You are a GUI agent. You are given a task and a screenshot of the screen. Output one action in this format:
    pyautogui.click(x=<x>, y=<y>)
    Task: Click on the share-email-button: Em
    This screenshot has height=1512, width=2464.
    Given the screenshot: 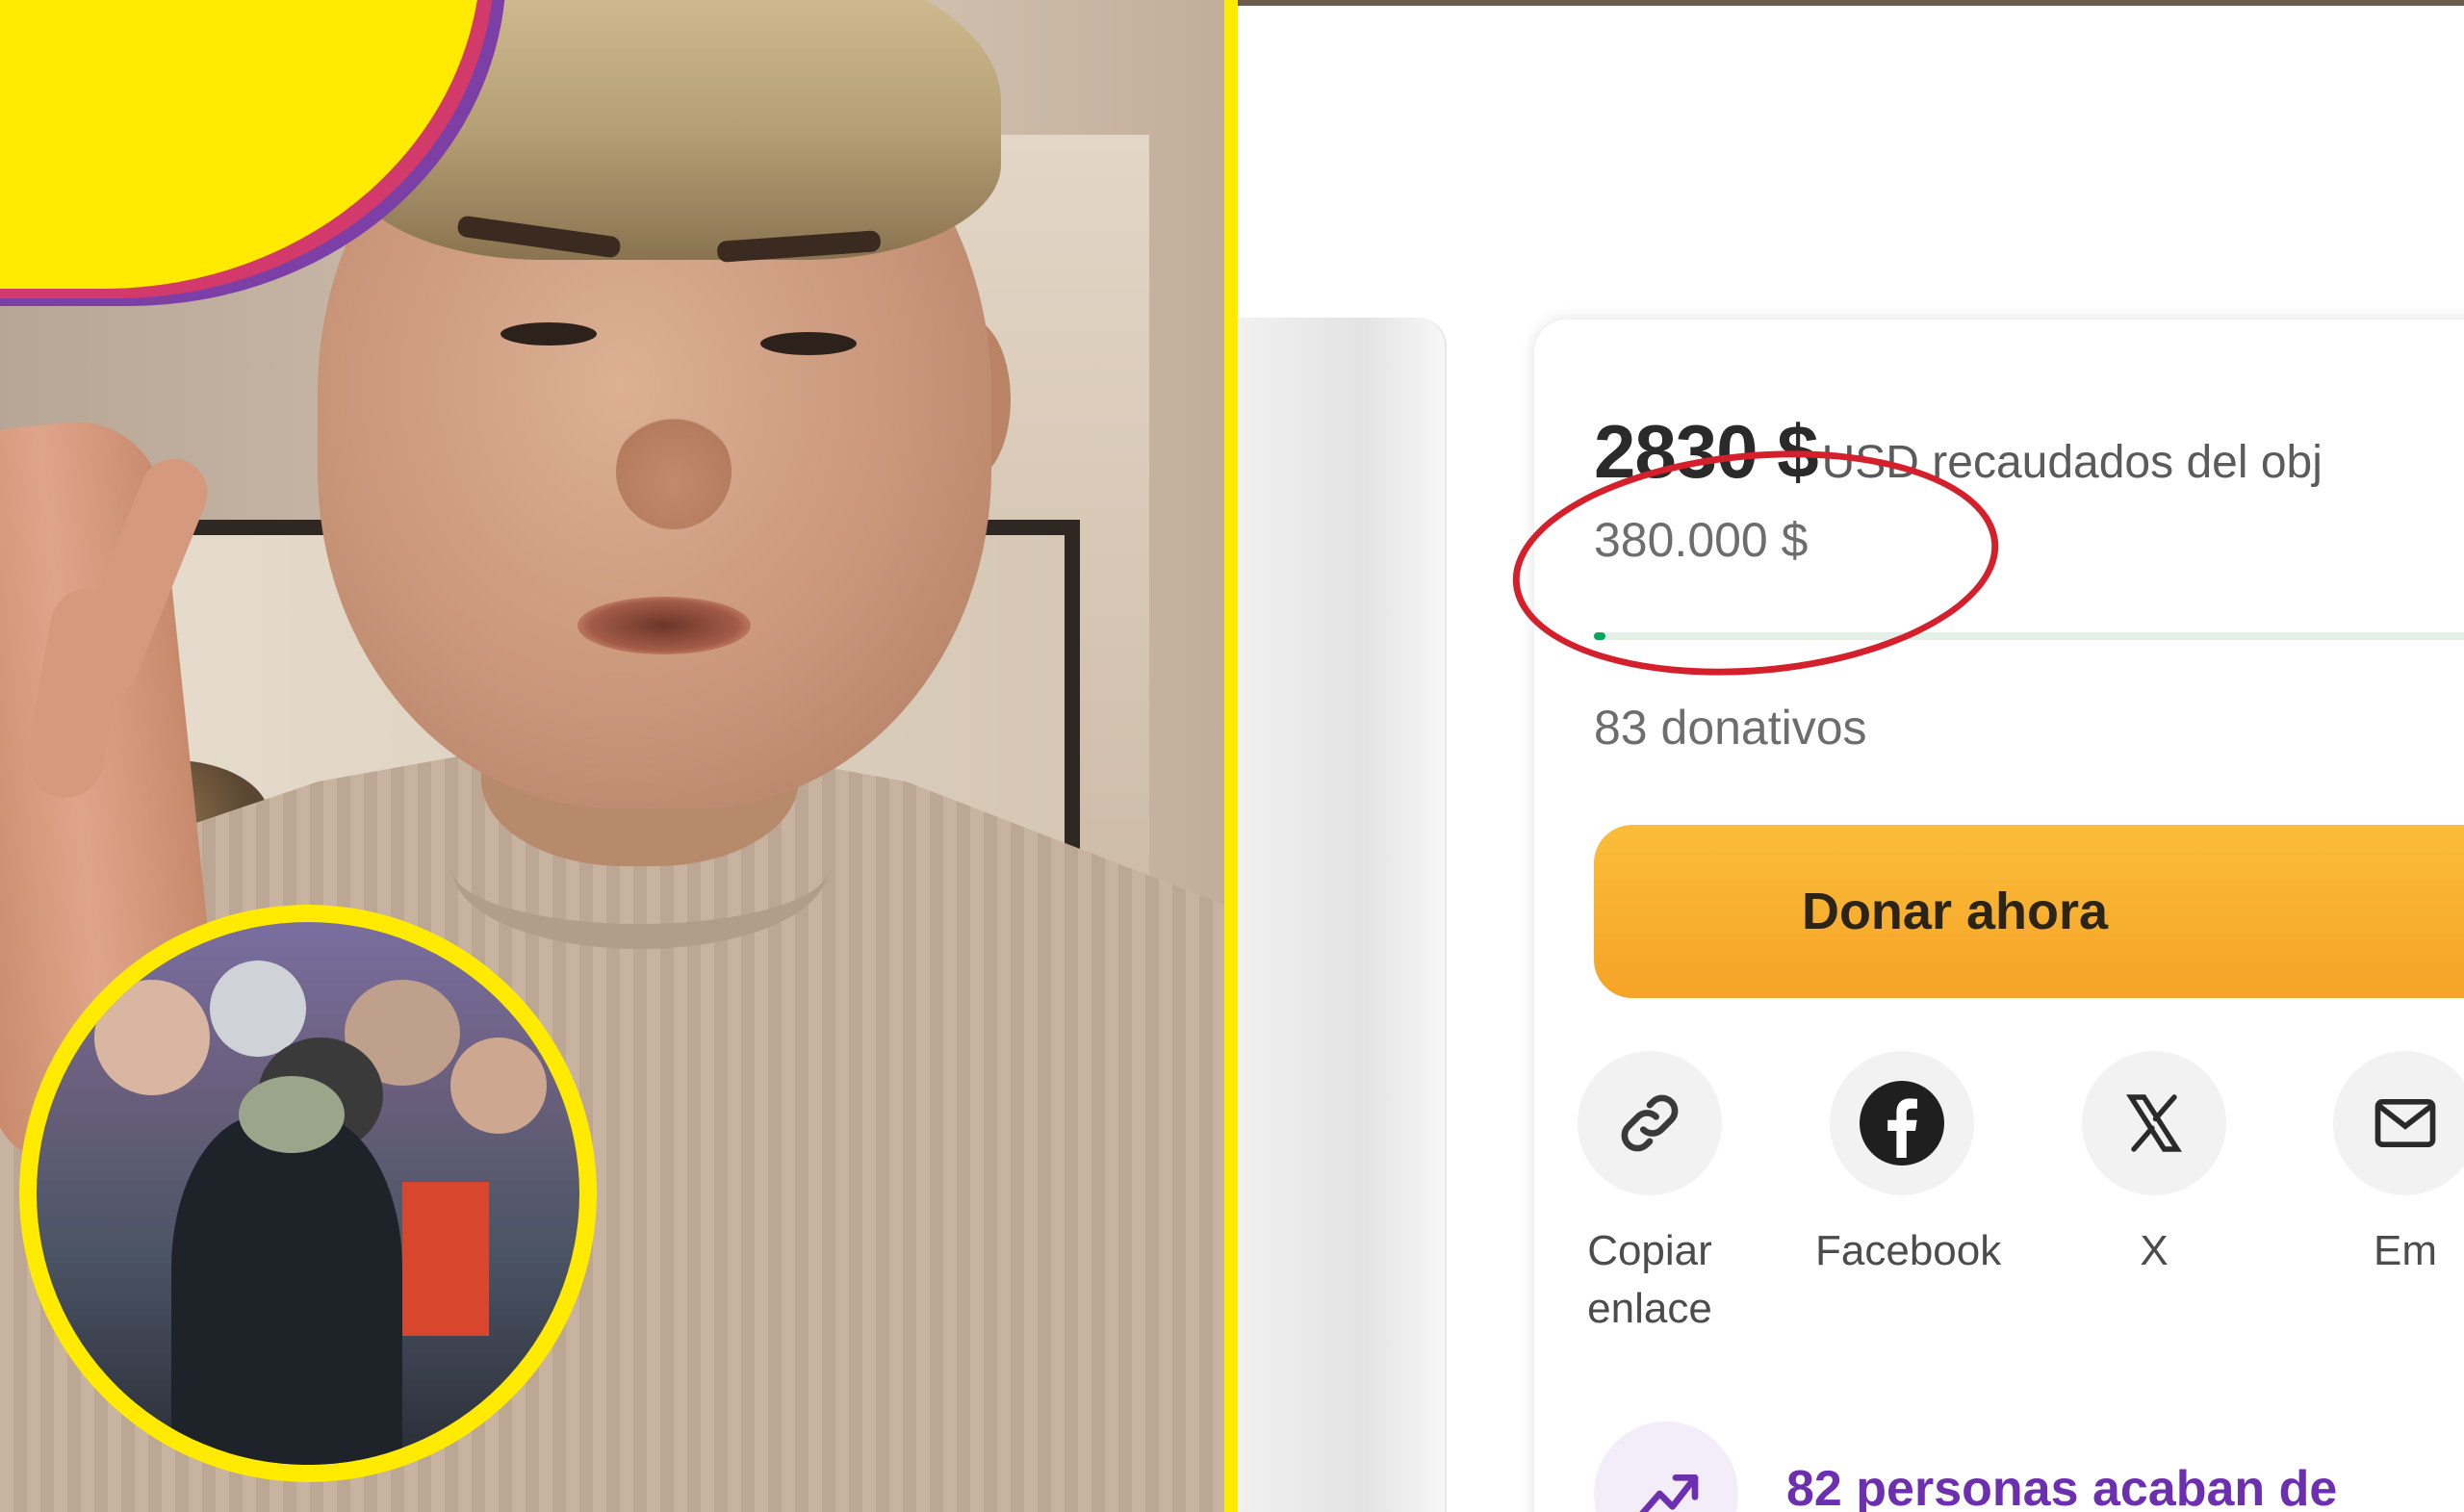 What is the action you would take?
    pyautogui.click(x=2391, y=1165)
    